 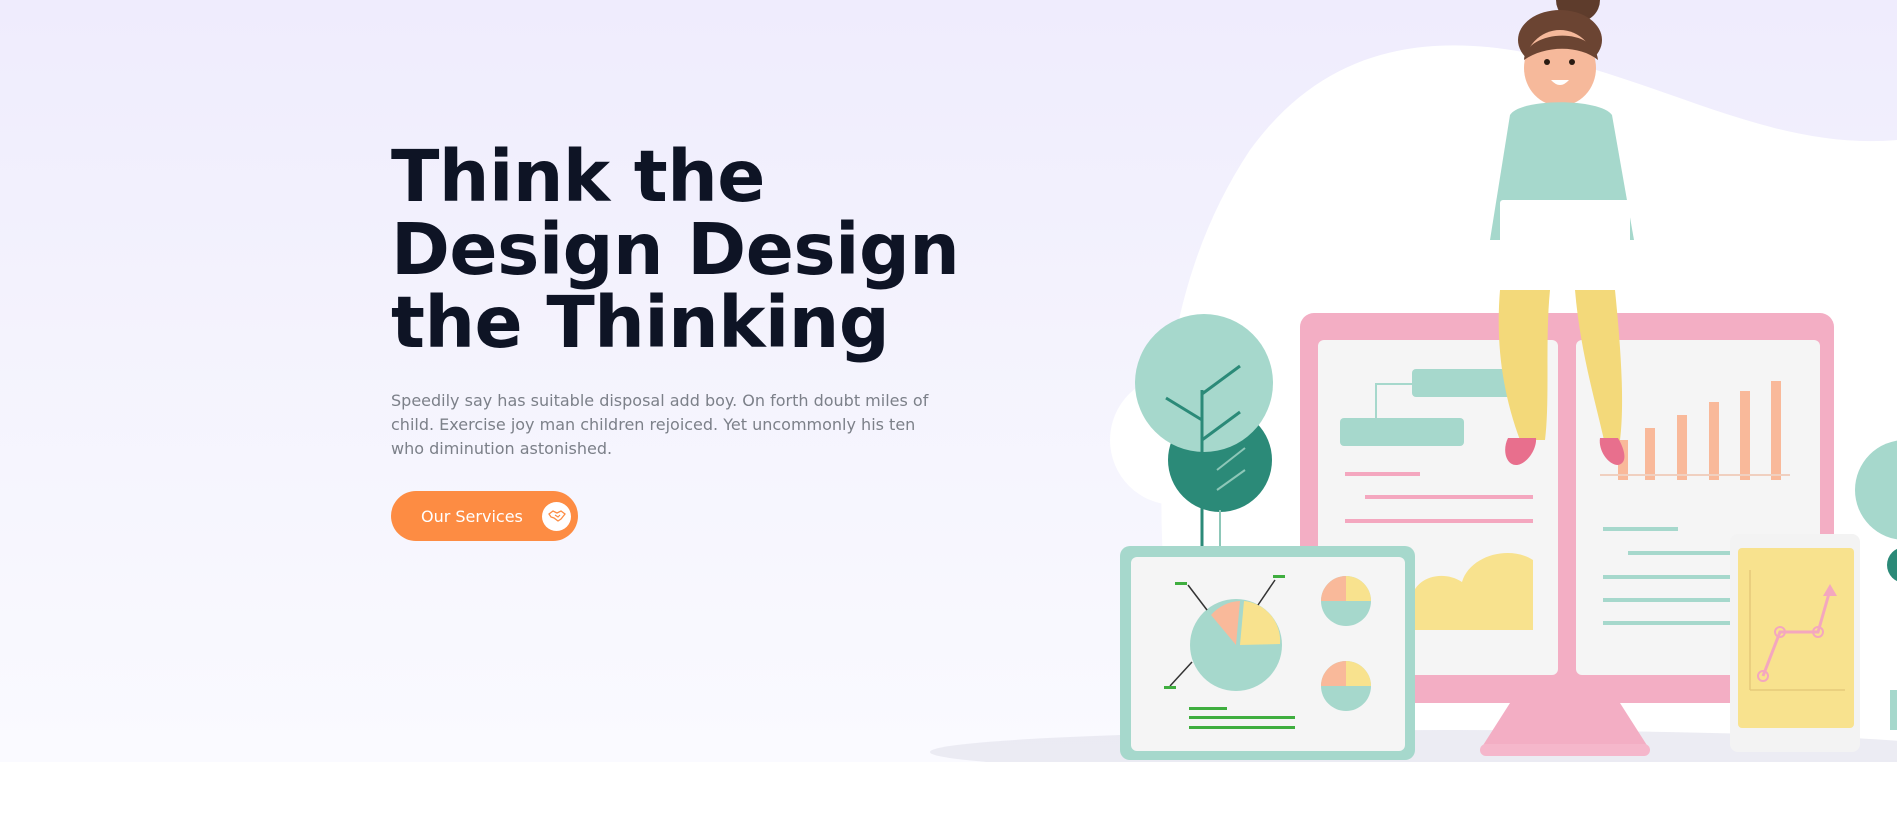 I want to click on handshake-icon, so click(x=556, y=516).